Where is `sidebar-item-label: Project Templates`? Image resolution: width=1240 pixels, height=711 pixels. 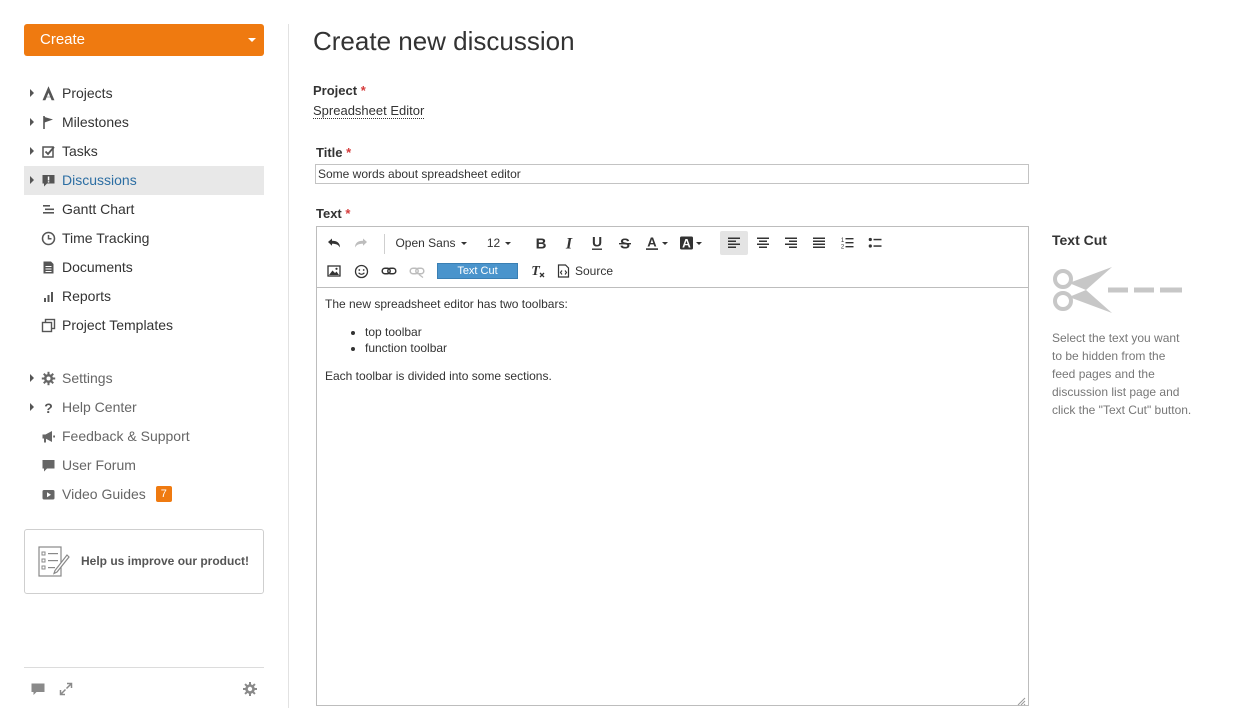
sidebar-item-label: Project Templates is located at coordinates (118, 325).